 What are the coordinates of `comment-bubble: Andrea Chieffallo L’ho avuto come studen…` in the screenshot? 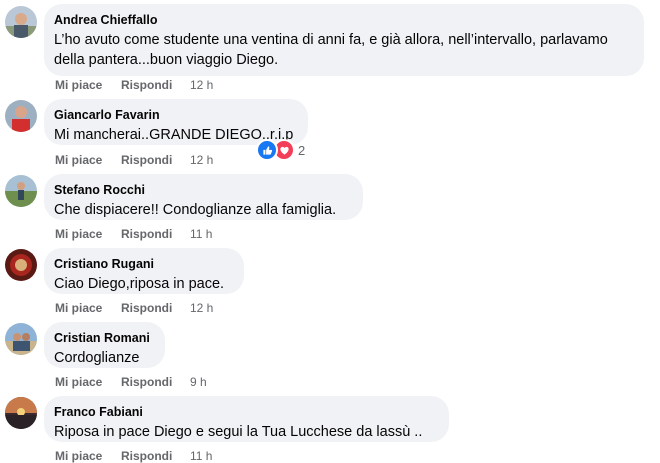 It's located at (344, 40).